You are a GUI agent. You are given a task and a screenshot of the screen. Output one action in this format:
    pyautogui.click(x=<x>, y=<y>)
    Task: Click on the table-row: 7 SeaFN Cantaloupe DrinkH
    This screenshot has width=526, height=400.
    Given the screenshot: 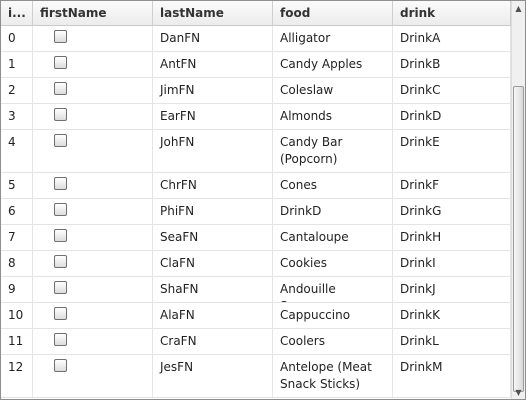 What is the action you would take?
    pyautogui.click(x=256, y=238)
    